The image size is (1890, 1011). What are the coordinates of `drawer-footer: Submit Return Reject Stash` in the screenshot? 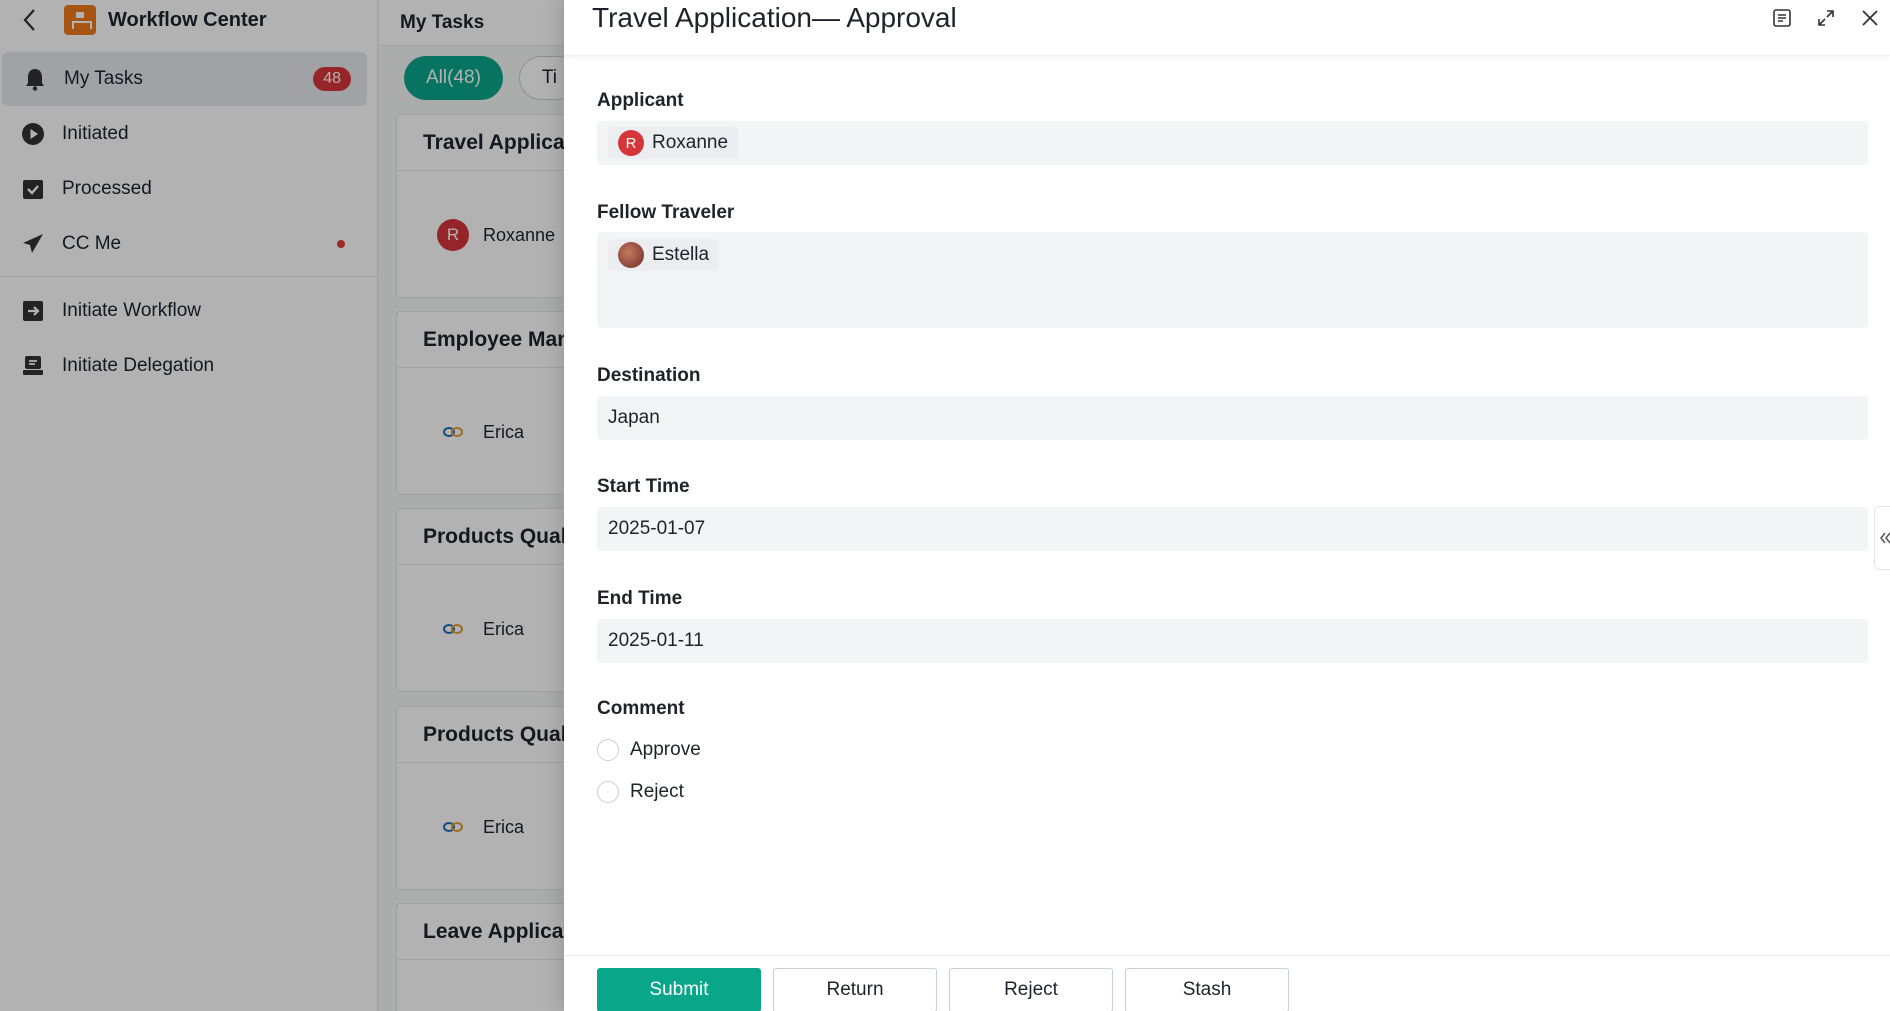 It's located at (1227, 983).